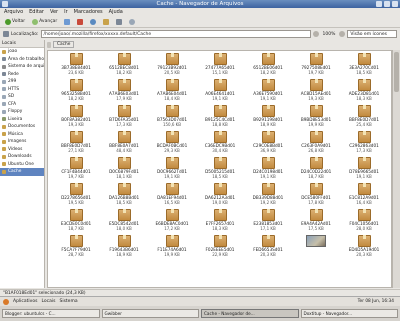 The image size is (400, 321). What do you see at coordinates (172, 144) in the screenshot?
I see `file-item: BCDAF0BCd01 29,3 KB` at bounding box center [172, 144].